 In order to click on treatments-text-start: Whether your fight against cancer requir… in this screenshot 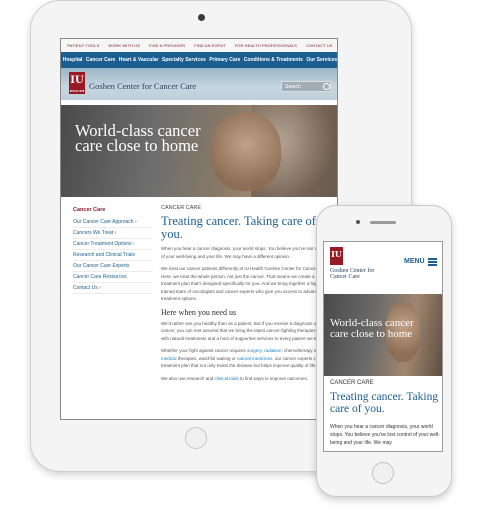, I will do `click(204, 350)`.